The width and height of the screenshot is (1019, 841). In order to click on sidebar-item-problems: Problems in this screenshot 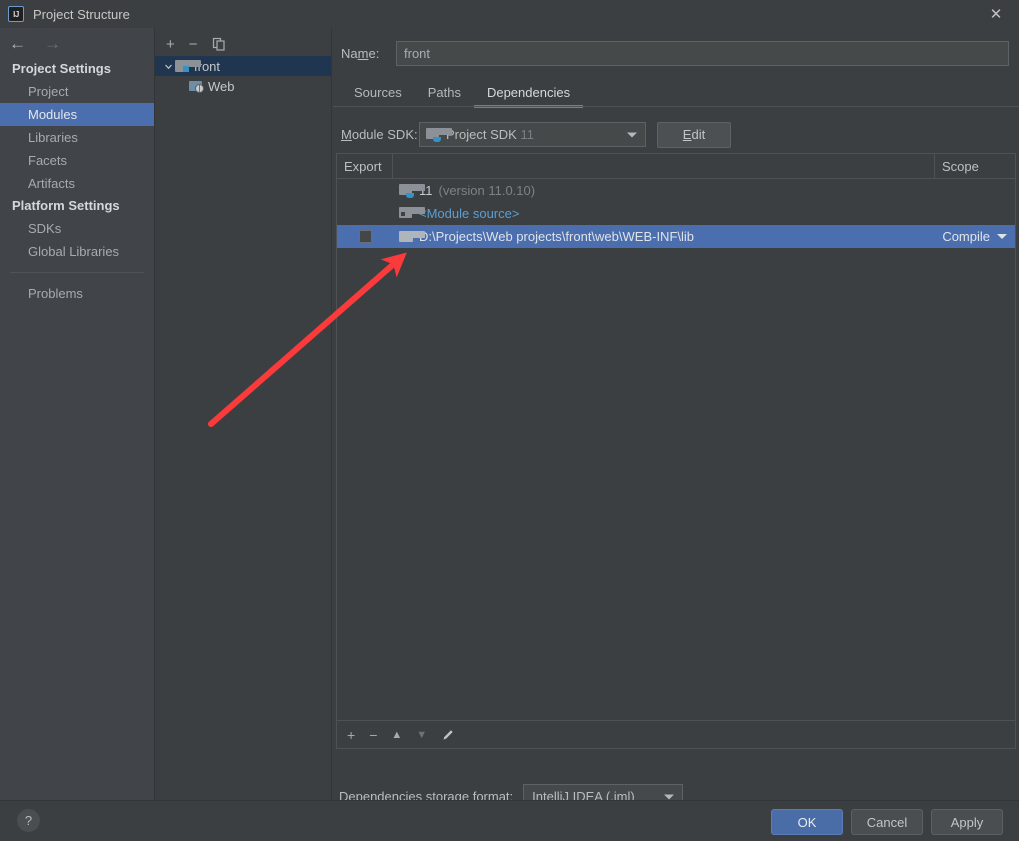, I will do `click(77, 293)`.